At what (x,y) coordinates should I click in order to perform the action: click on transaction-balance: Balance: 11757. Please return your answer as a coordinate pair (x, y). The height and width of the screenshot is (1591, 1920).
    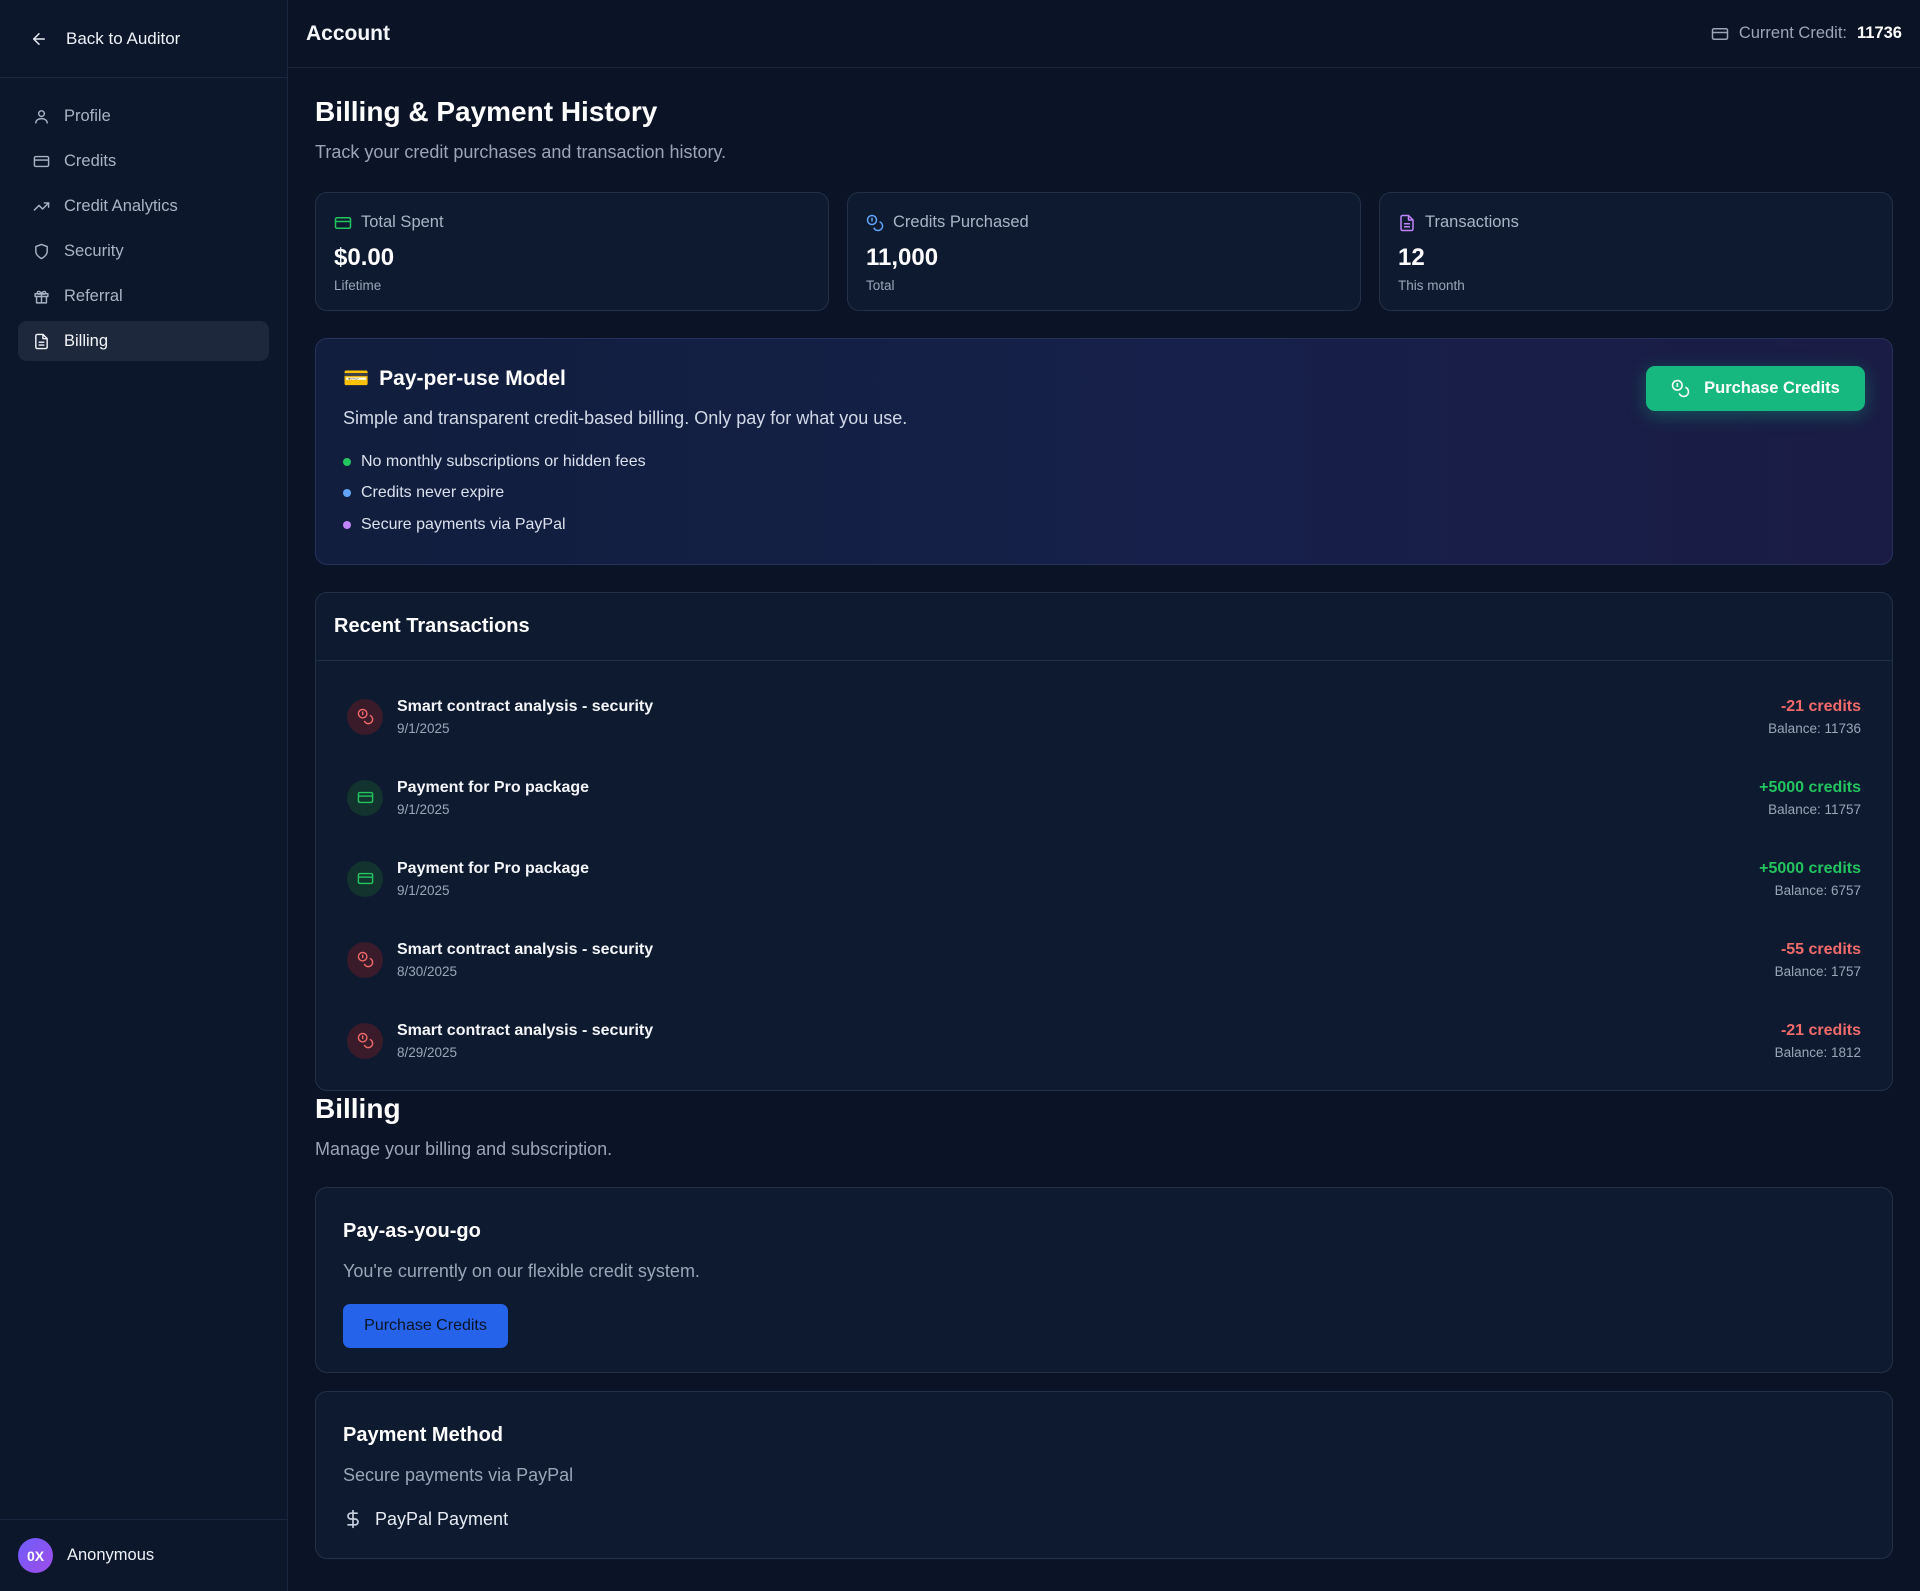
    Looking at the image, I should click on (1814, 809).